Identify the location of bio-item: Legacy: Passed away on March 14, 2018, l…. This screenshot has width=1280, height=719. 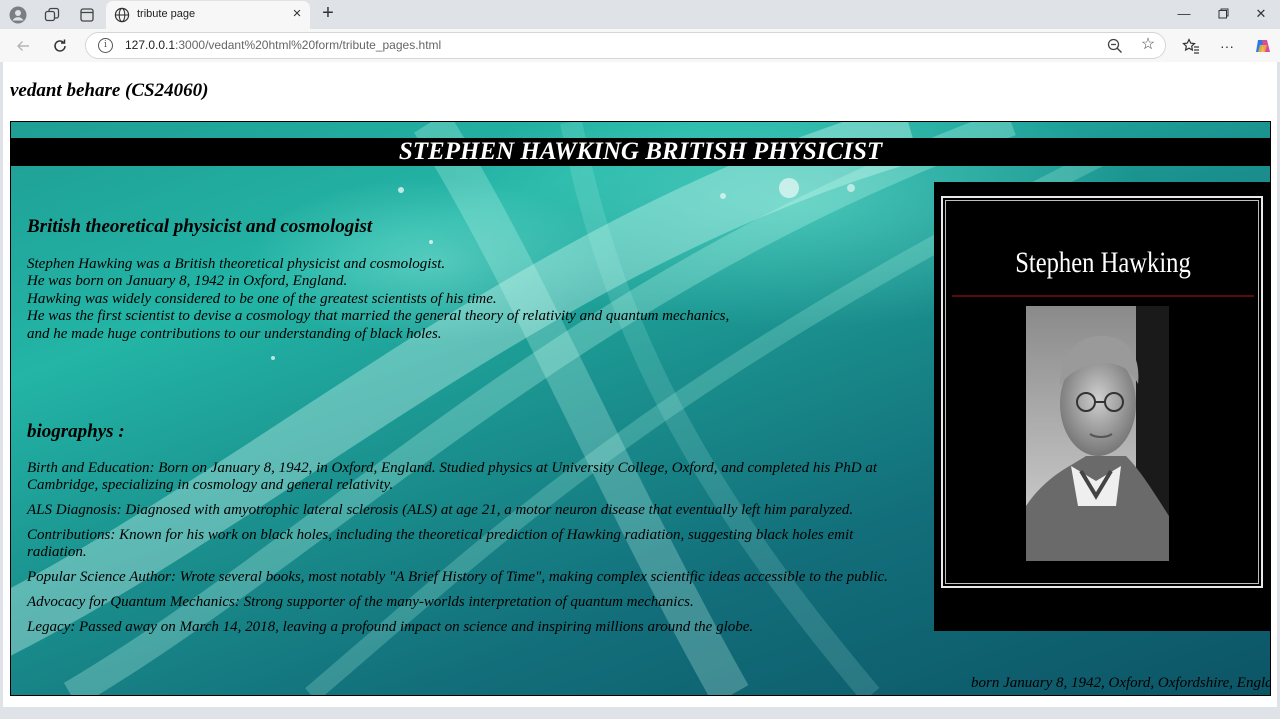
(390, 627).